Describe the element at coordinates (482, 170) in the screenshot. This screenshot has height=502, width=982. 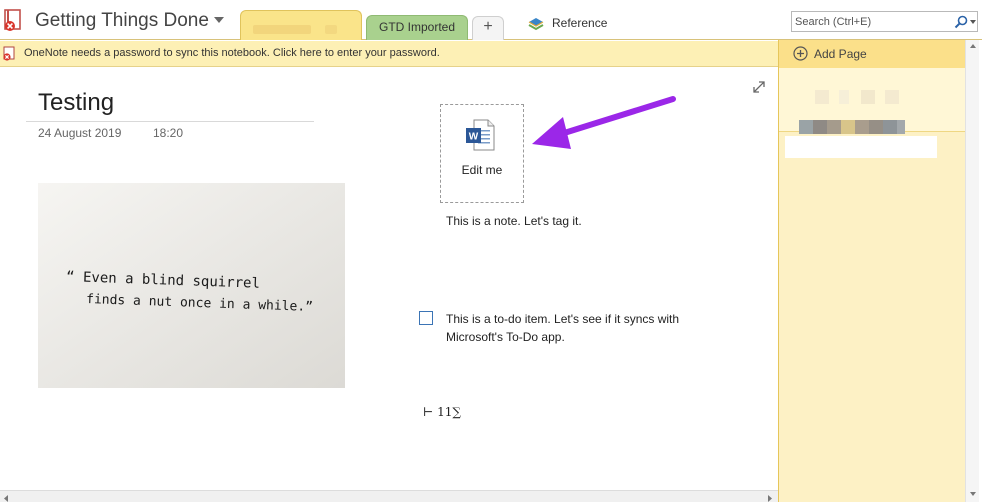
I see `attachment-label: Edit me` at that location.